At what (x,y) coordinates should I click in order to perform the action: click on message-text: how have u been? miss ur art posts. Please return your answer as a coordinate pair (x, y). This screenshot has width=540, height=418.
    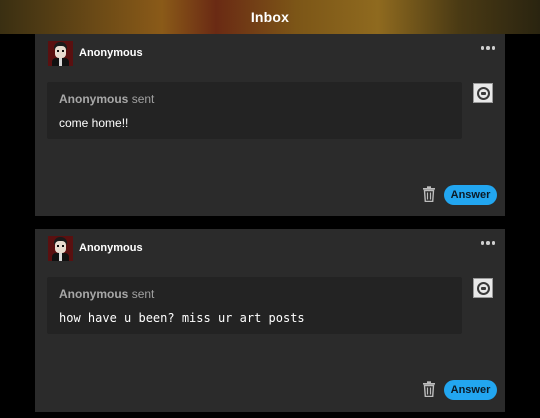
    Looking at the image, I should click on (182, 318).